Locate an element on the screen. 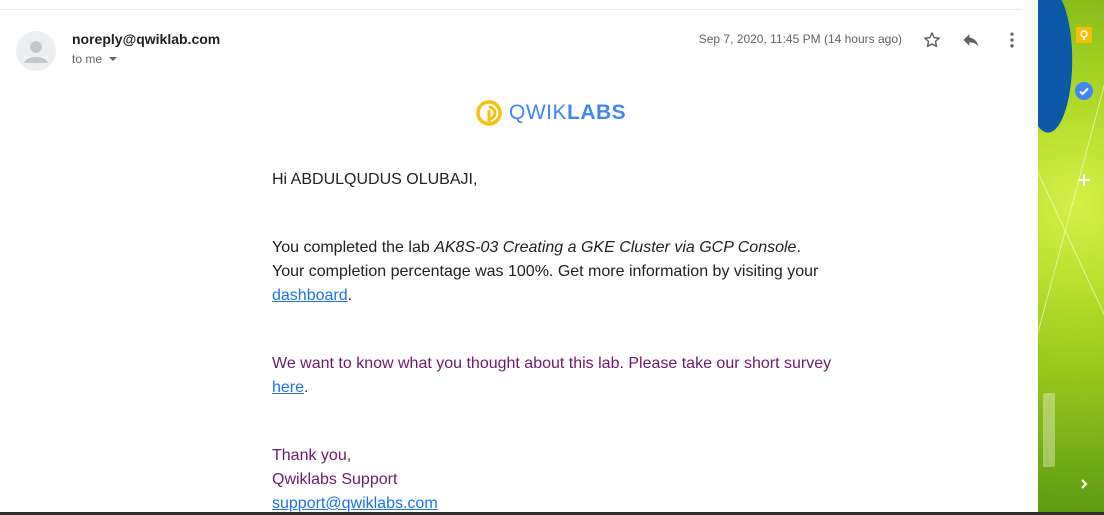 This screenshot has height=515, width=1104. sender-address: noreply@qwiklab.com is located at coordinates (146, 39).